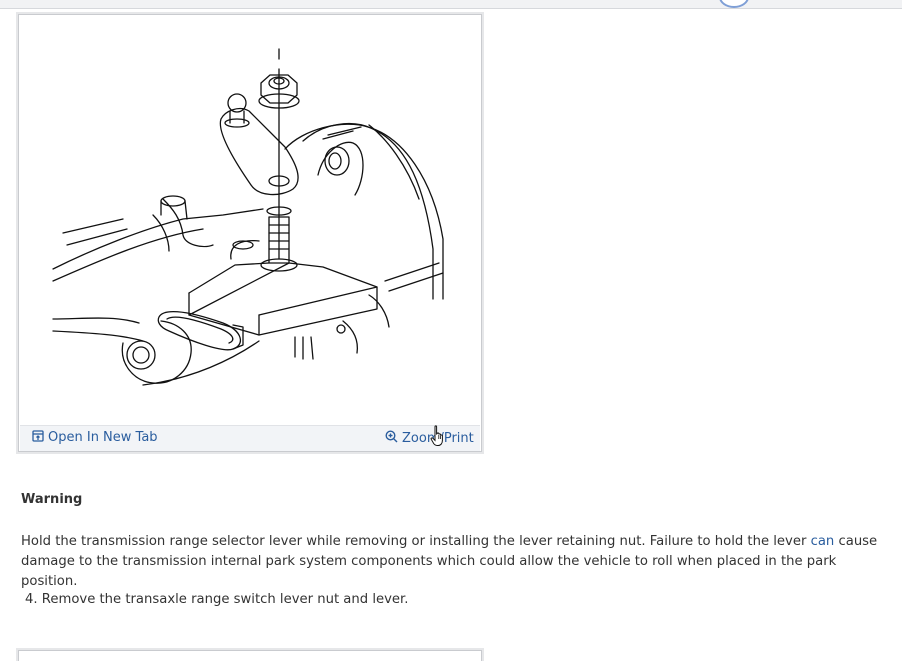  Describe the element at coordinates (103, 437) in the screenshot. I see `open-in-new-tab-label: Open In New Tab` at that location.